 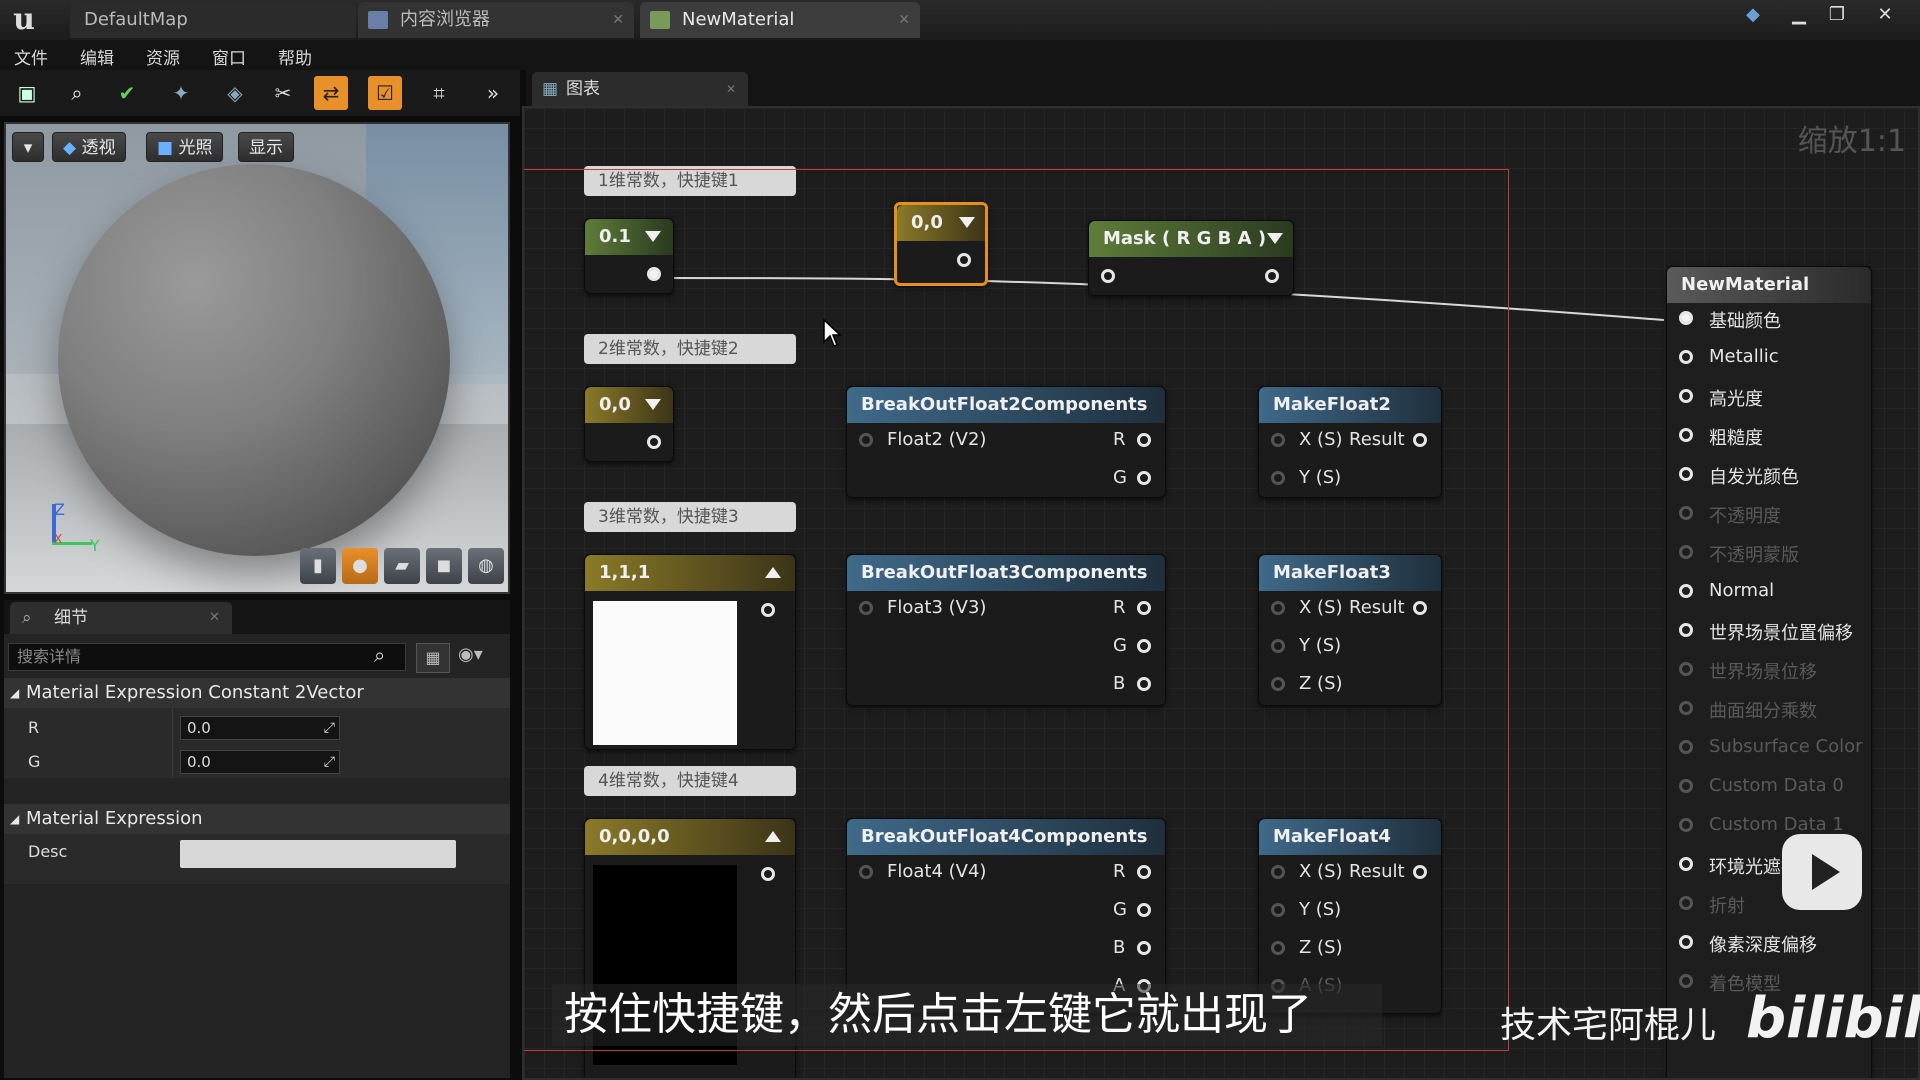 What do you see at coordinates (70, 148) in the screenshot?
I see `perspective-icon: ◆` at bounding box center [70, 148].